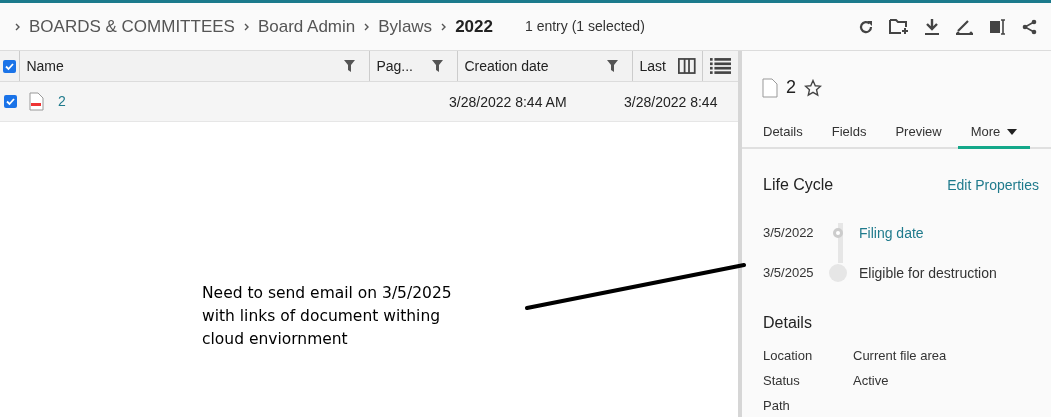 The width and height of the screenshot is (1051, 417). What do you see at coordinates (998, 26) in the screenshot?
I see `text-field-icon` at bounding box center [998, 26].